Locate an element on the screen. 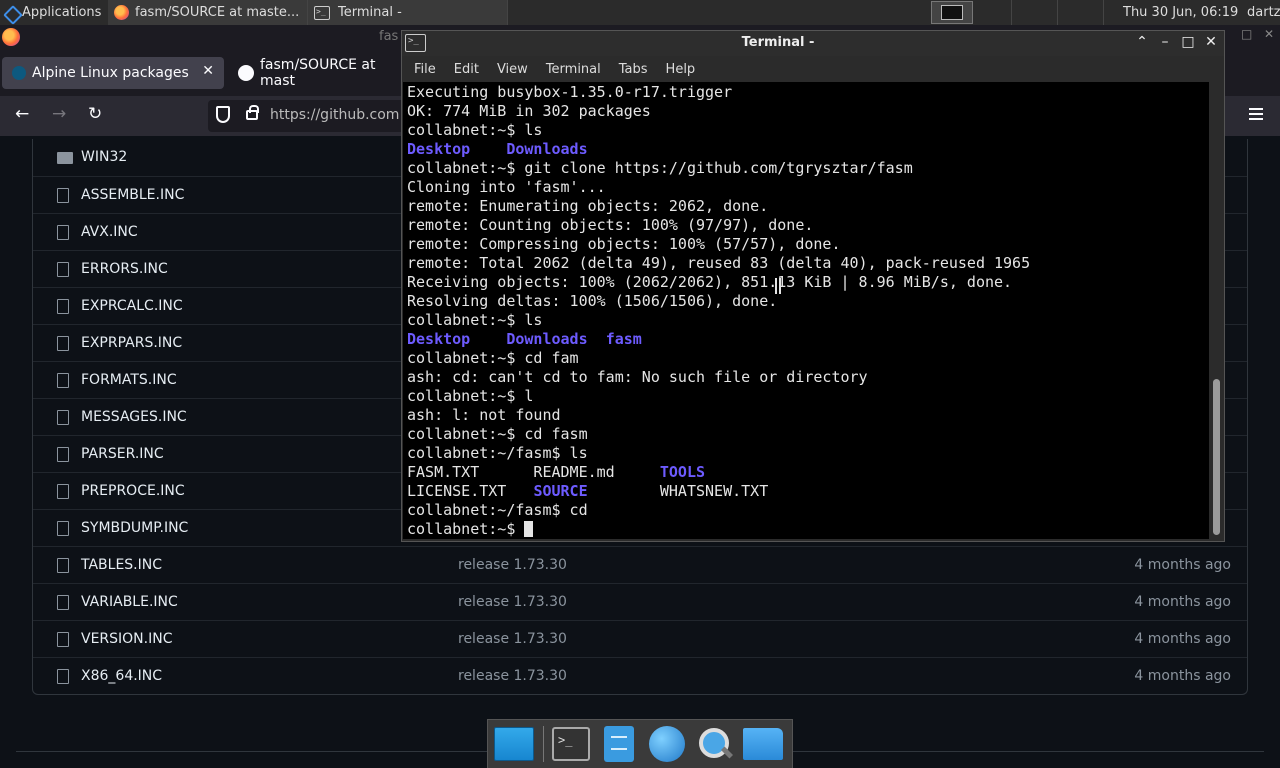 The width and height of the screenshot is (1280, 768). file-name-link: X86_64.INC is located at coordinates (121, 676).